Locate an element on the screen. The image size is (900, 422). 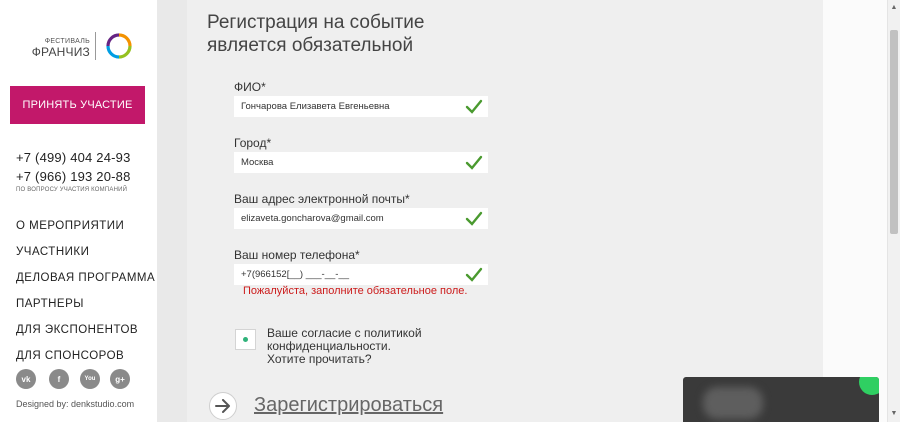
register-button: Зарегистрироваться is located at coordinates (348, 405).